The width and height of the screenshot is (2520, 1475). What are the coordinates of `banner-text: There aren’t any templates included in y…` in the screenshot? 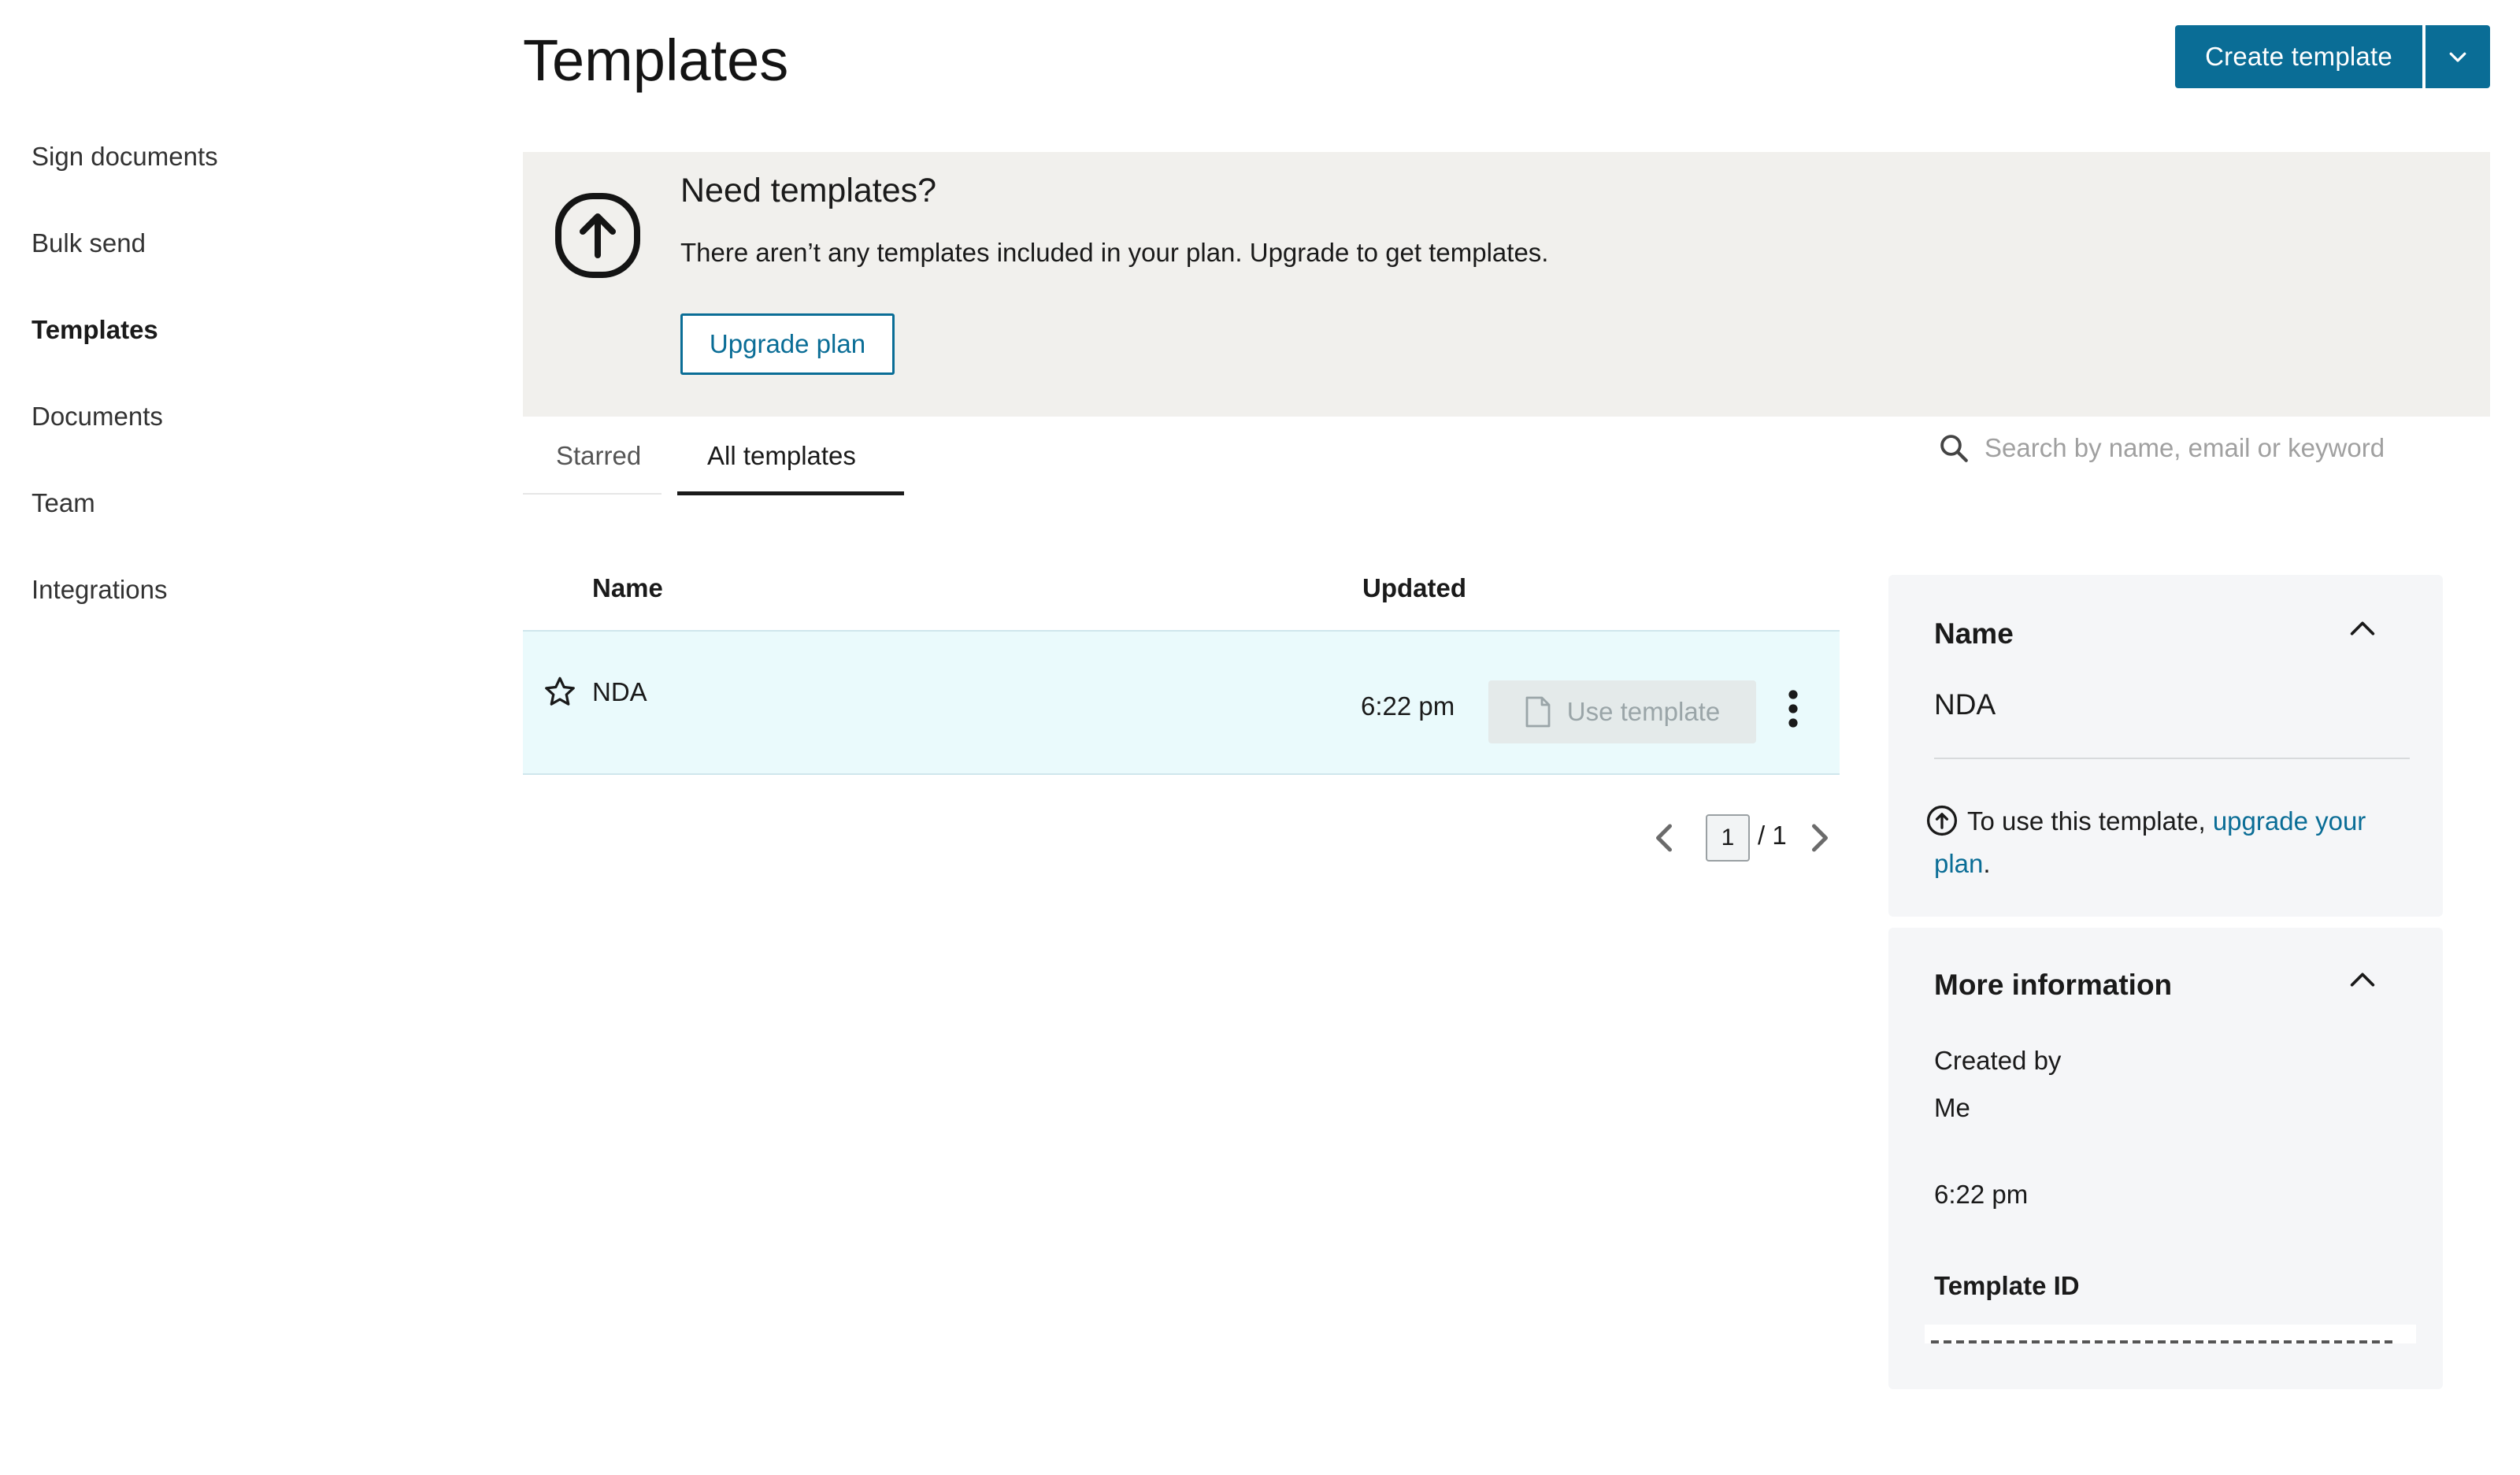 It's located at (1114, 253).